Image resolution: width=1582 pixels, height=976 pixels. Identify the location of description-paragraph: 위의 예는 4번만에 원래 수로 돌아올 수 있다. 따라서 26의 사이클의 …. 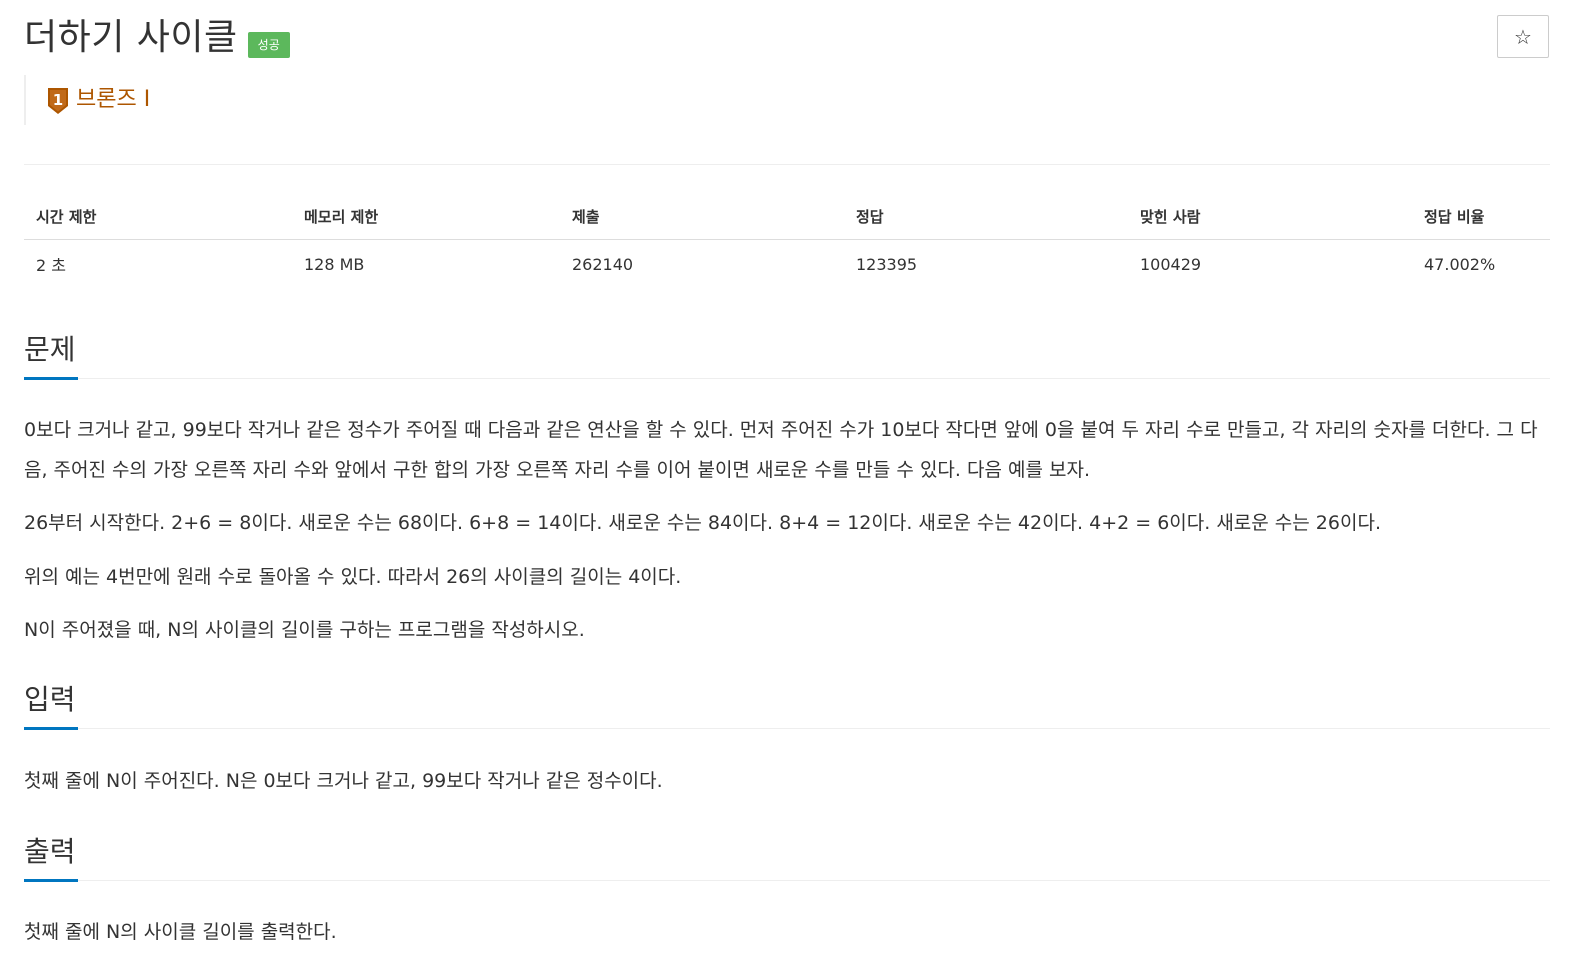
(353, 577).